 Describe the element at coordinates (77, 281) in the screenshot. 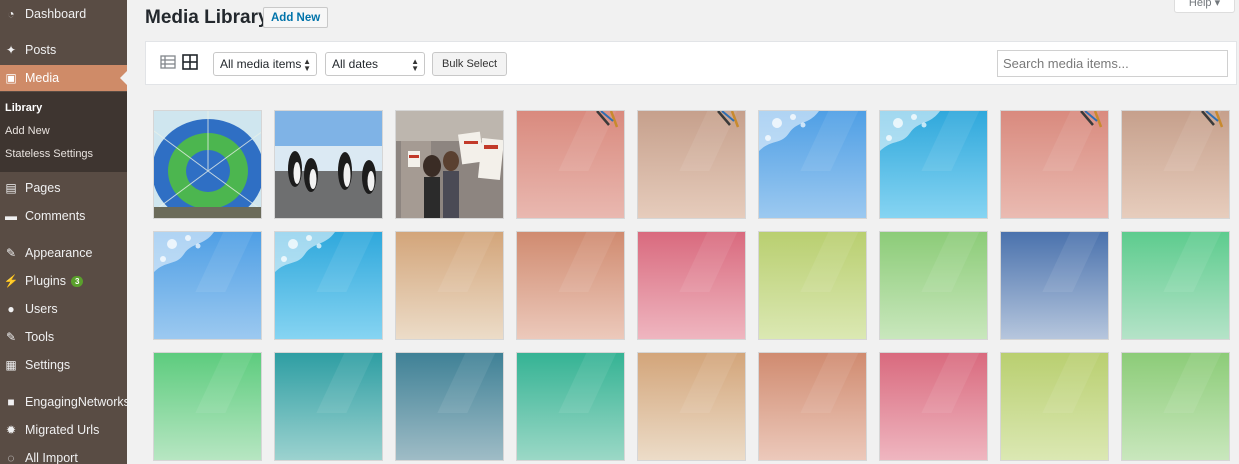

I see `update-count-badge: 3` at that location.